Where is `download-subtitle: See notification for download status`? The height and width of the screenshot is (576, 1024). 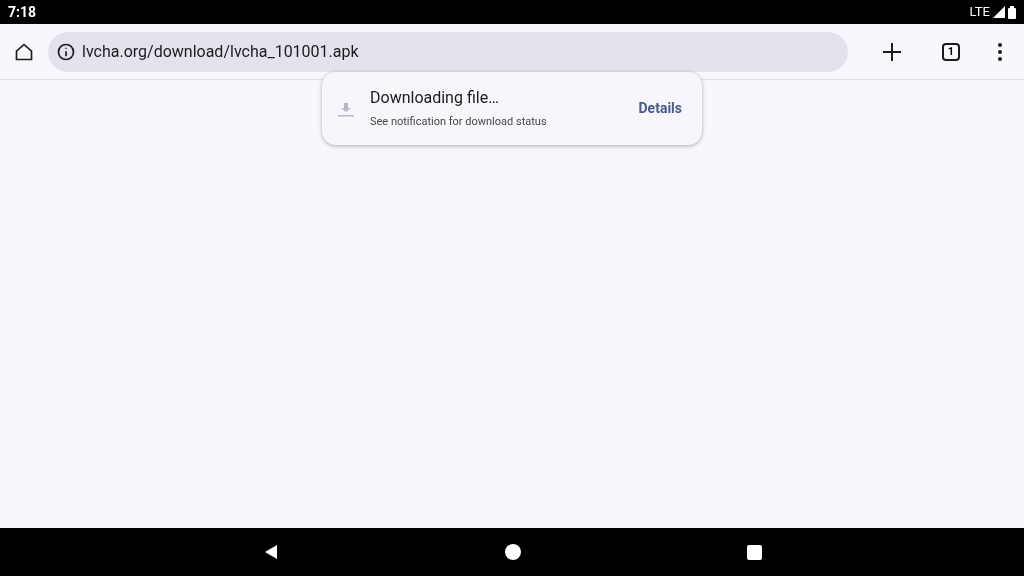
download-subtitle: See notification for download status is located at coordinates (459, 122).